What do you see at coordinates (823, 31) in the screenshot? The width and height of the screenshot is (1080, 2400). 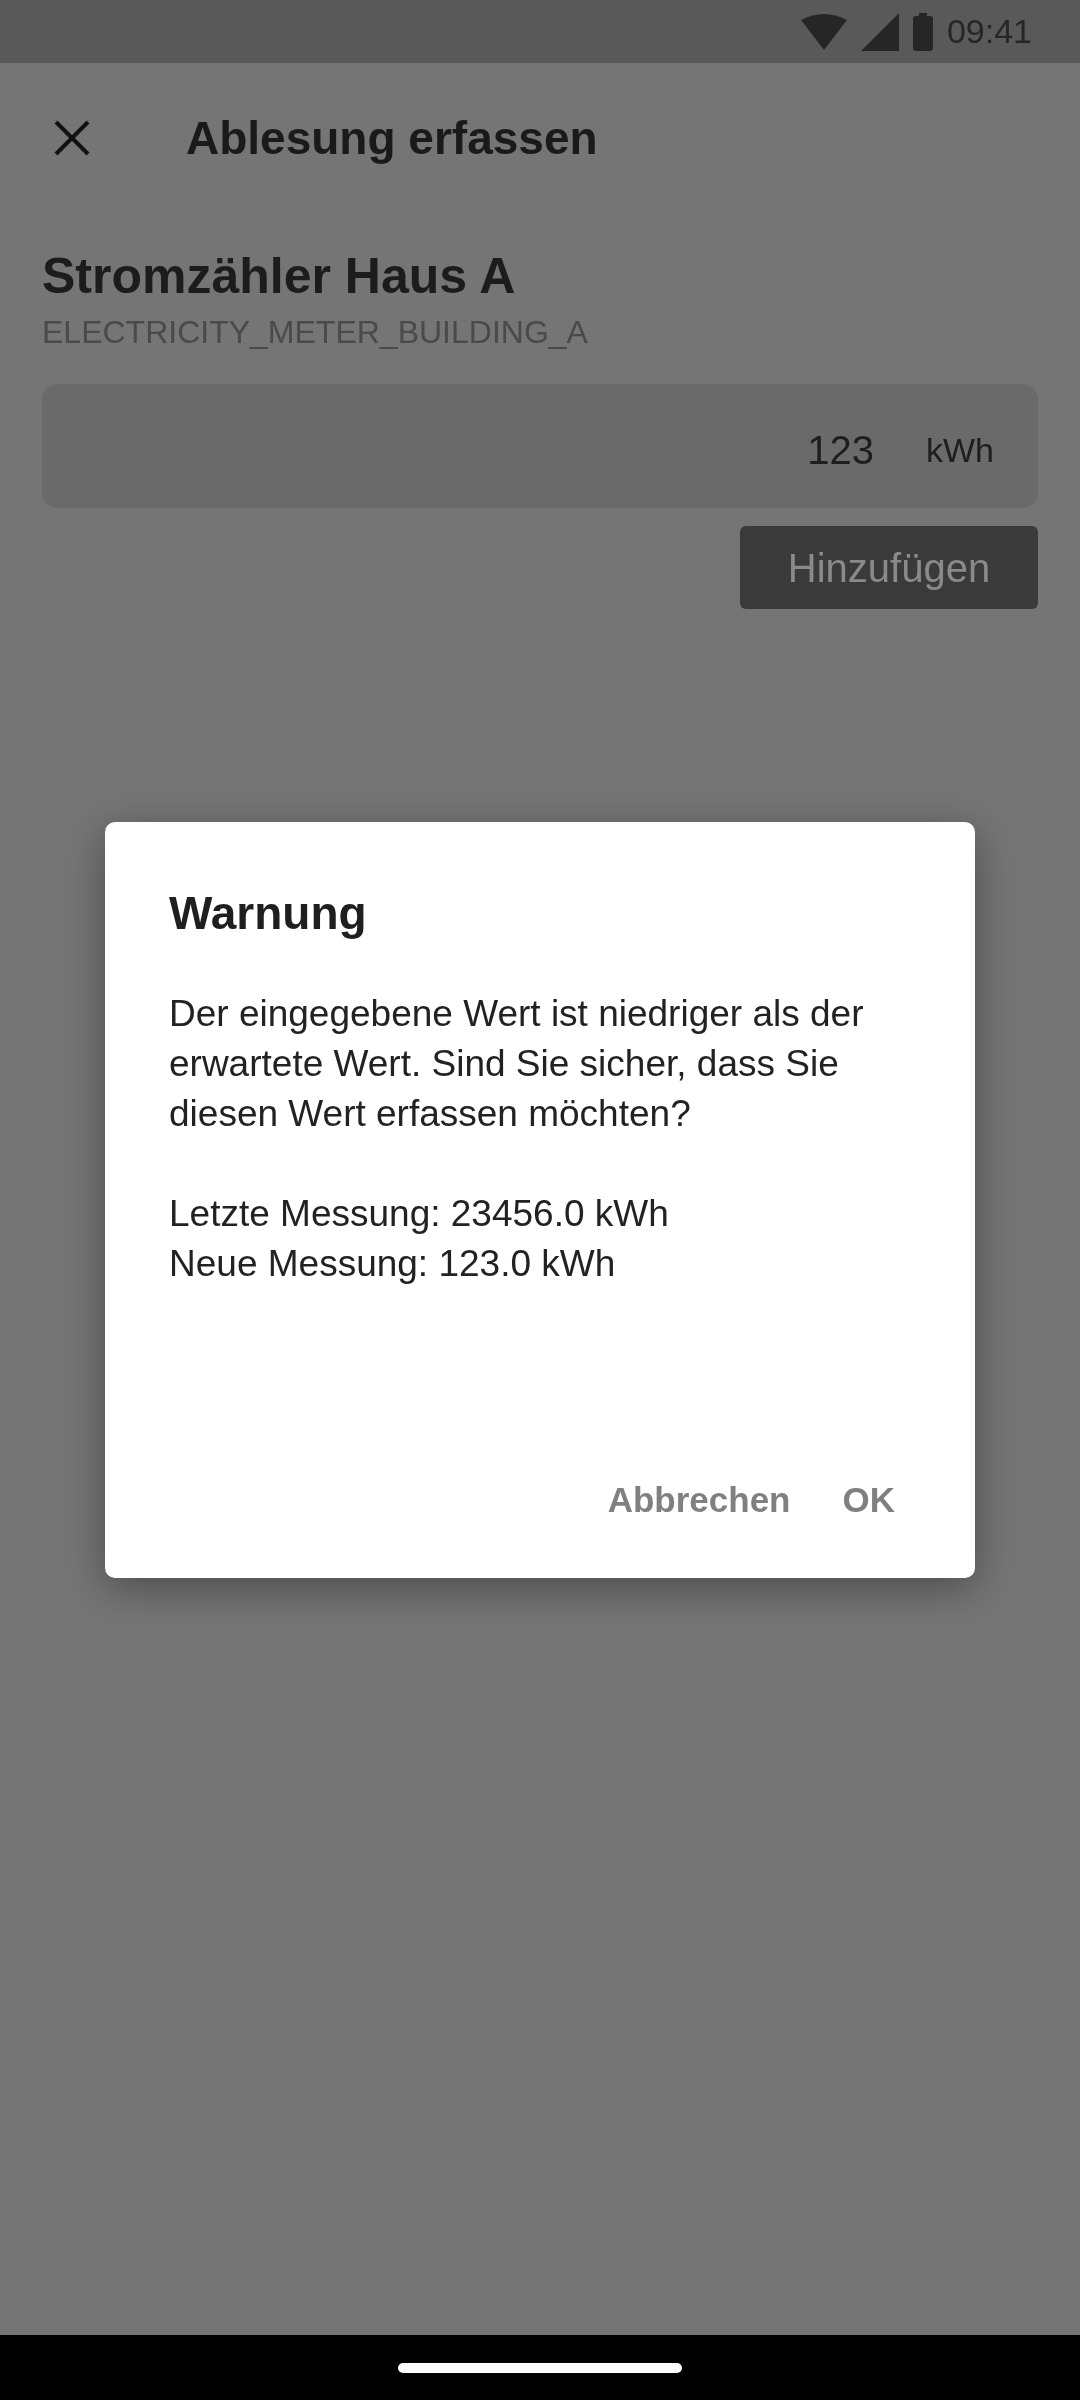 I see `wifi-icon` at bounding box center [823, 31].